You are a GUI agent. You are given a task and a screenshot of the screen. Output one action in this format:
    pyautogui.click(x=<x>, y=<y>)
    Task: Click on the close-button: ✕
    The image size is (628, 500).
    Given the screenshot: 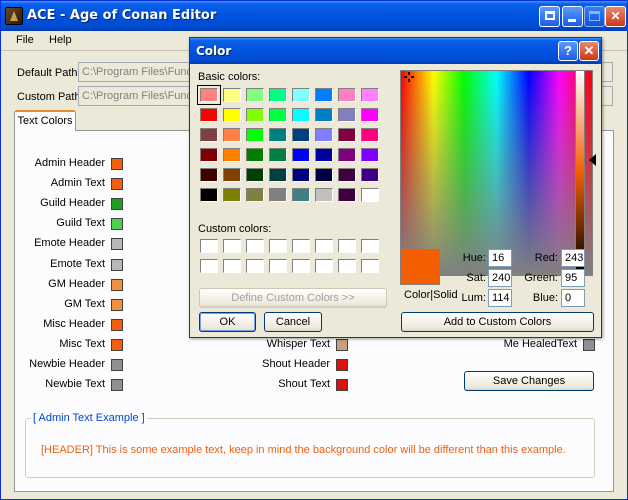 What is the action you would take?
    pyautogui.click(x=615, y=16)
    